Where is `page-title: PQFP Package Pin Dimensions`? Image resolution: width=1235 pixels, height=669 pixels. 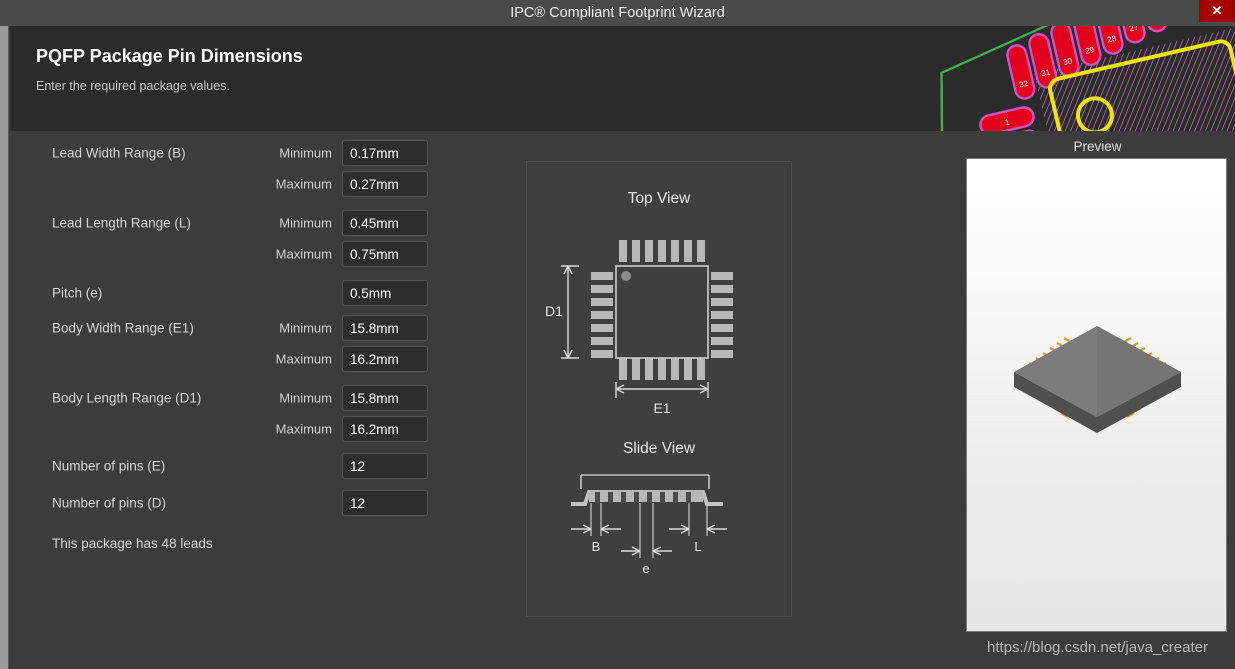
page-title: PQFP Package Pin Dimensions is located at coordinates (169, 56).